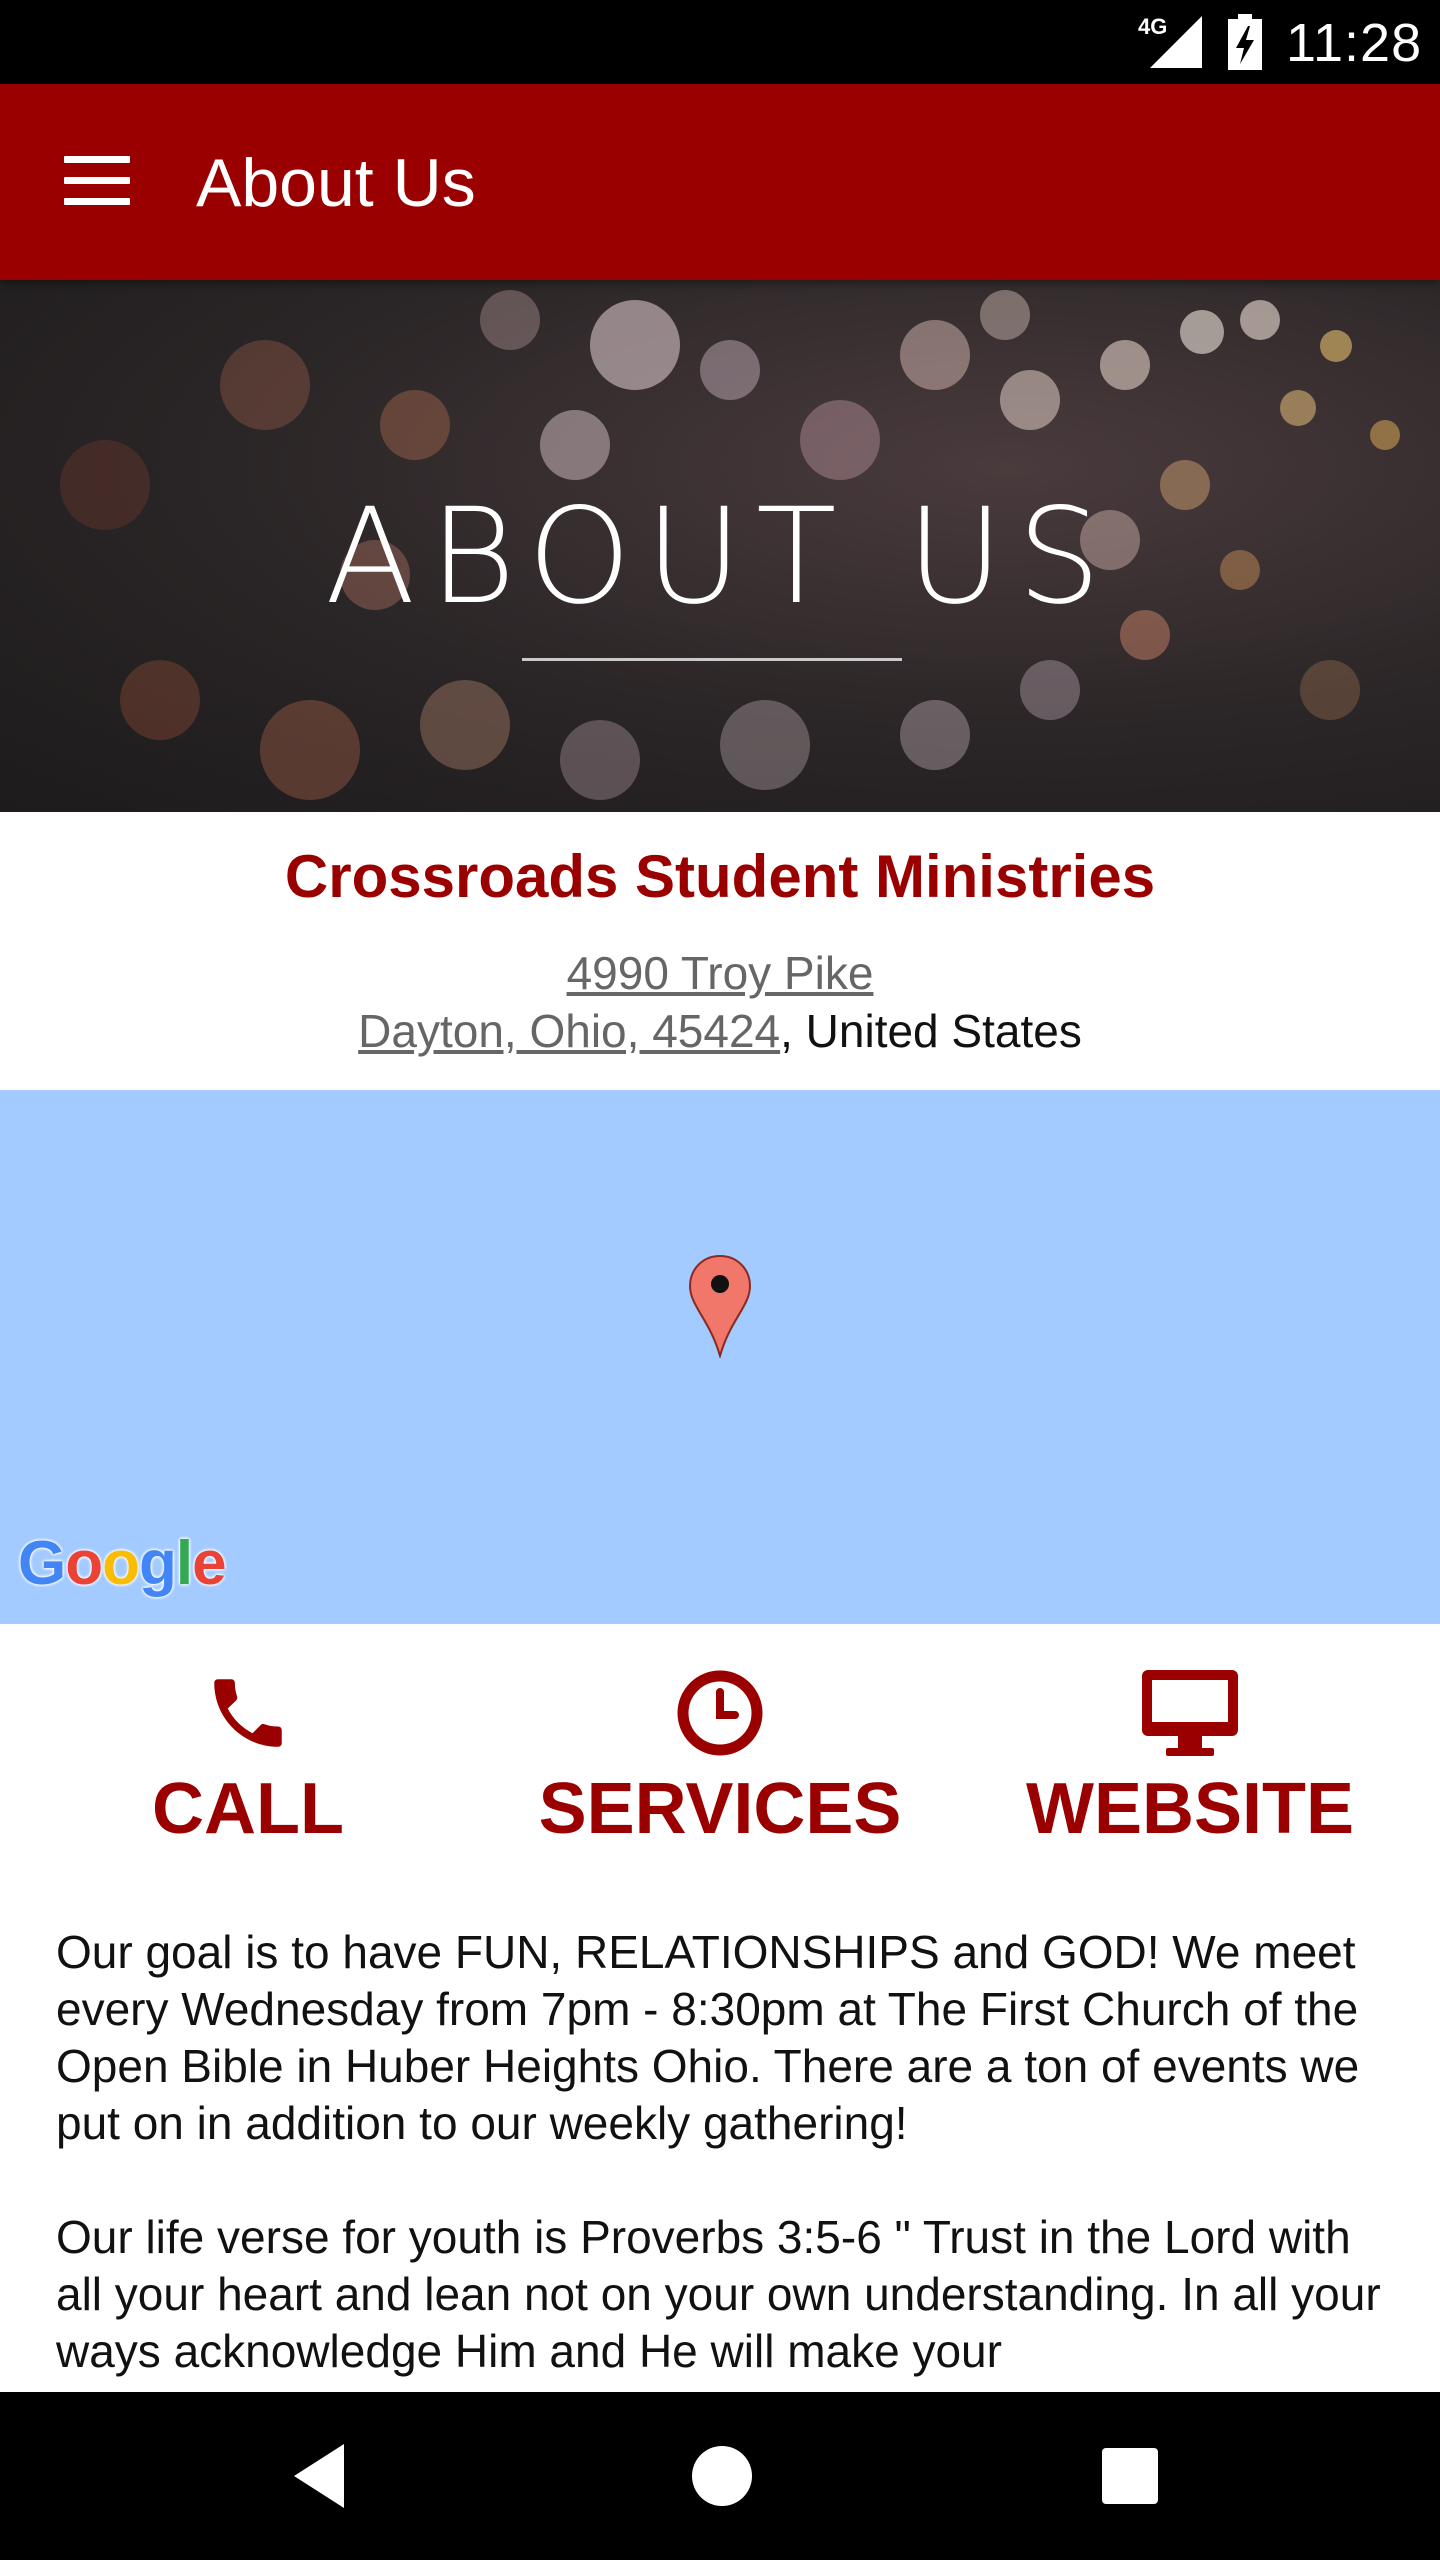 This screenshot has height=2560, width=1440. Describe the element at coordinates (720, 42) in the screenshot. I see `status-bar: 4G 11:28` at that location.